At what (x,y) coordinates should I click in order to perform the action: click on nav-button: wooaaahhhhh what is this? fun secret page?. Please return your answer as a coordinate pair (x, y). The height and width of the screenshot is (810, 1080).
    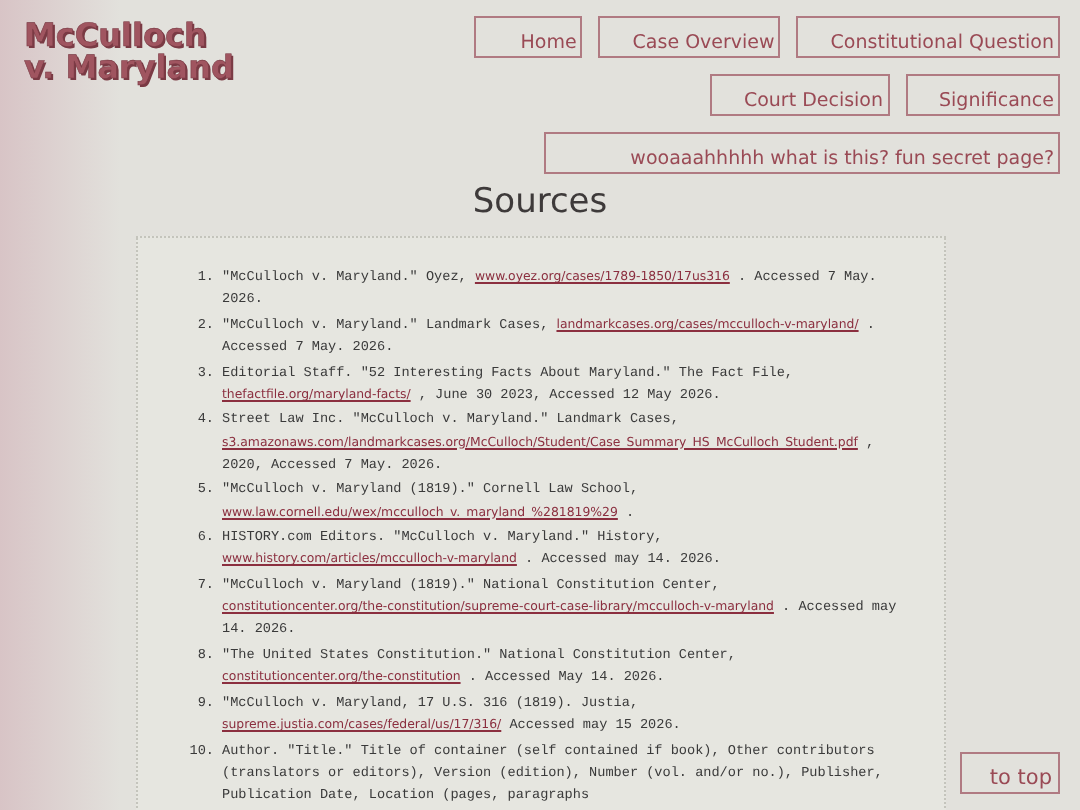
    Looking at the image, I should click on (802, 153).